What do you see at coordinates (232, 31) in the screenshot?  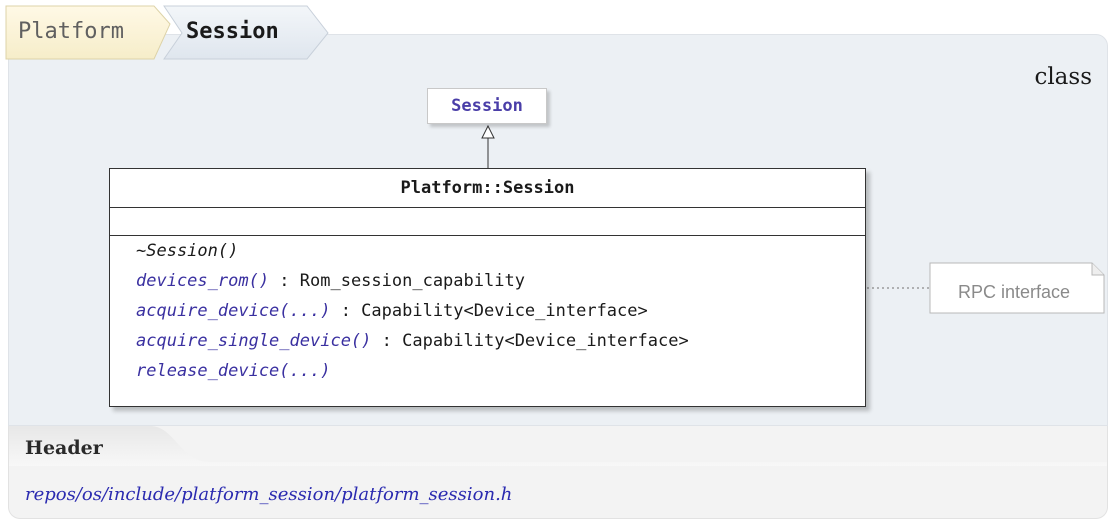 I see `breadcrumb-item-session: Session` at bounding box center [232, 31].